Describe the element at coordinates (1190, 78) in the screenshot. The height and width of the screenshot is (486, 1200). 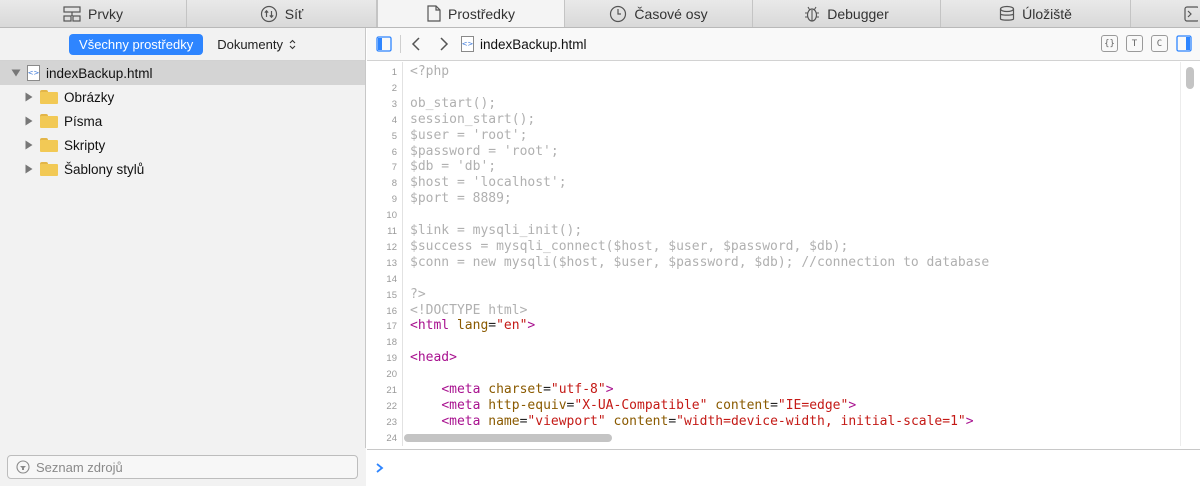
I see `vertical-scrollbar` at that location.